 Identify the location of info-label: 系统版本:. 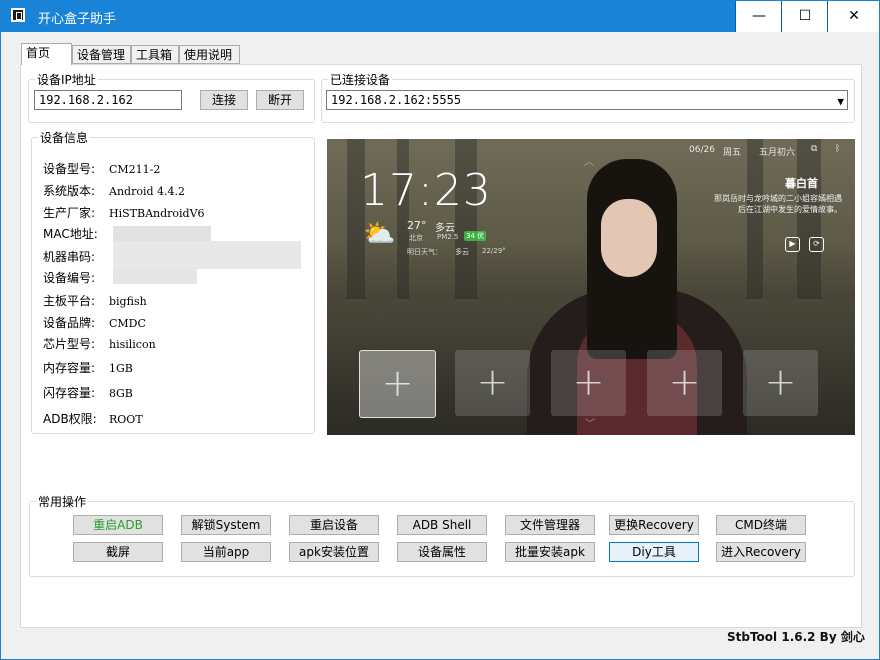
(69, 191).